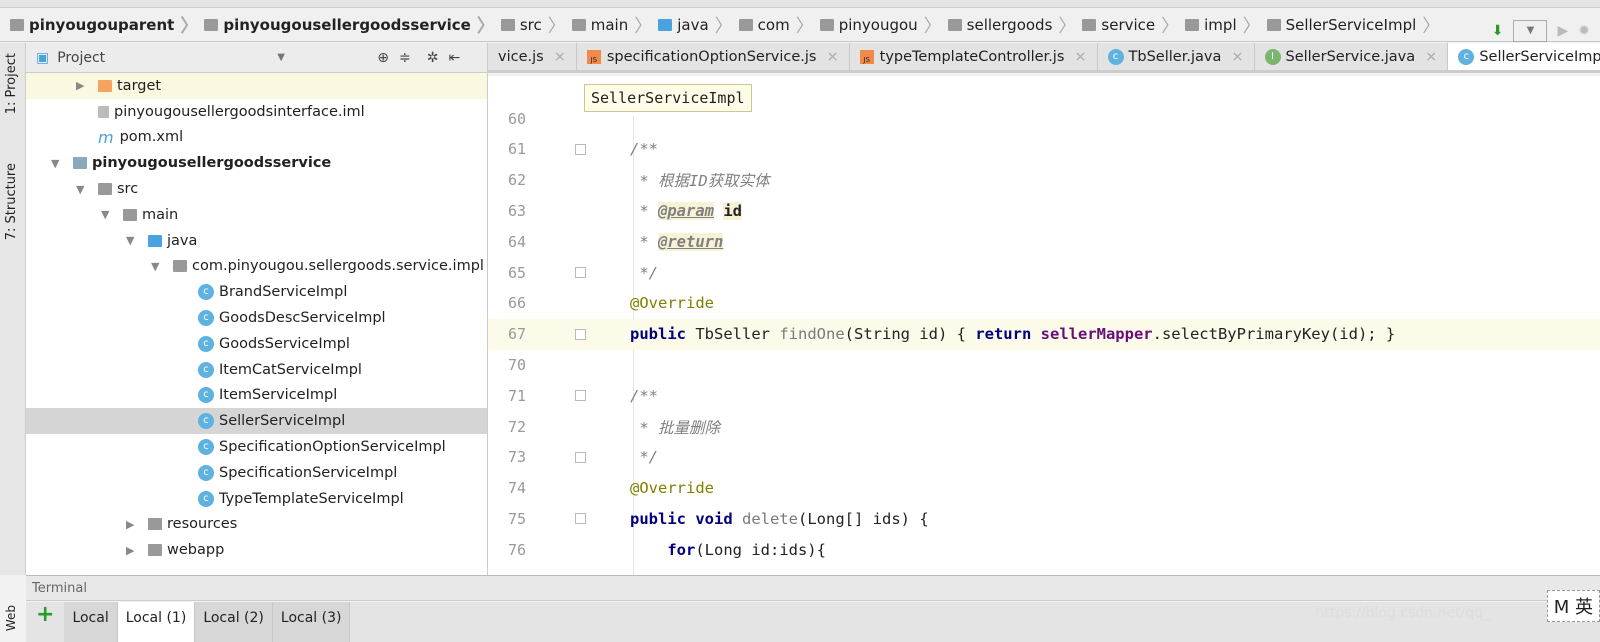  What do you see at coordinates (256, 447) in the screenshot?
I see `tree-item: c SpecificationOptionServiceImpl` at bounding box center [256, 447].